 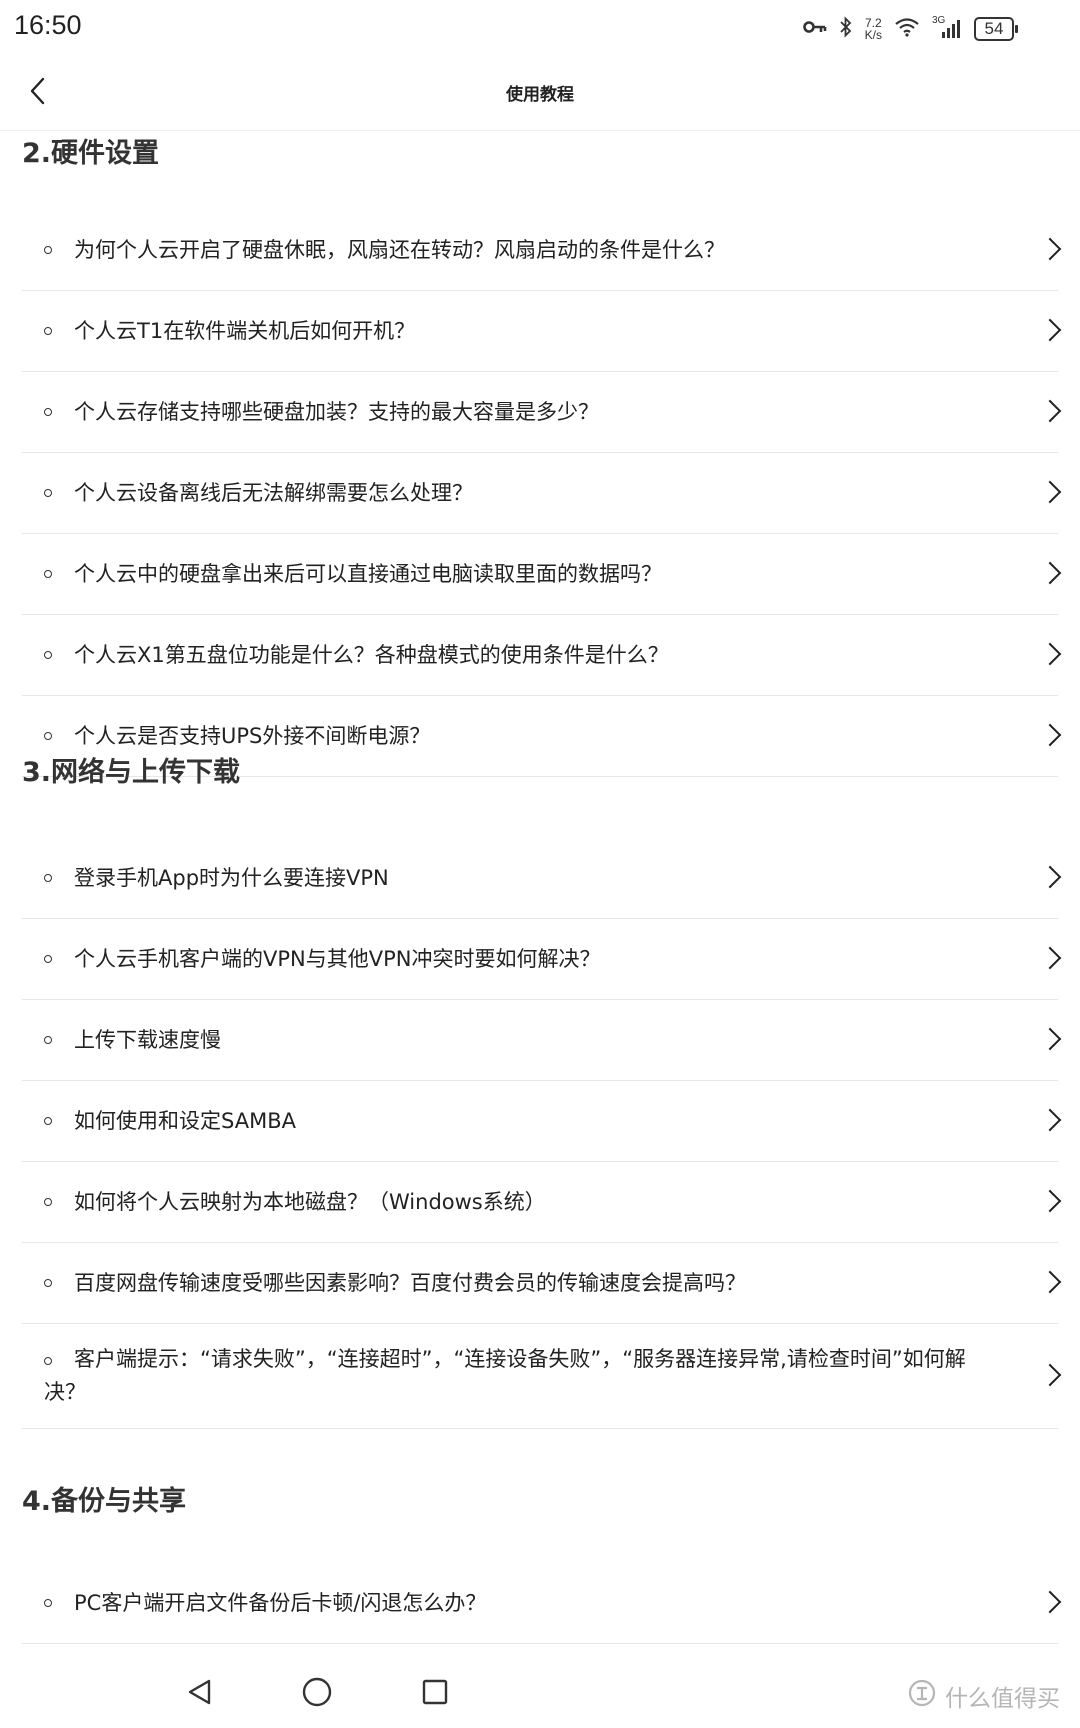 What do you see at coordinates (542, 1202) in the screenshot?
I see `faq-item: 如何将个人云映射为本地磁盘？（Windows系统）` at bounding box center [542, 1202].